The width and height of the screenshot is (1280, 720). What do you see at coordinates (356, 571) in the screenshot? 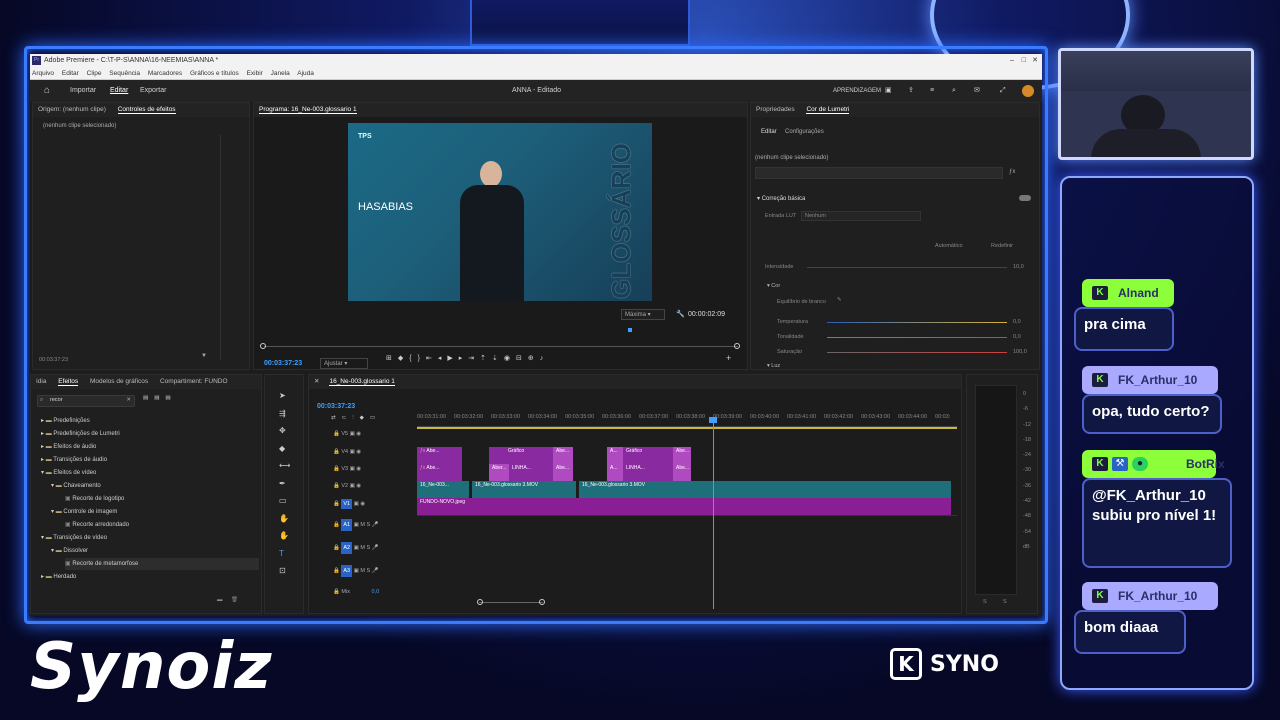
I see `track-a3-header: 🔒 A3 ▣ M S 🎤` at bounding box center [356, 571].